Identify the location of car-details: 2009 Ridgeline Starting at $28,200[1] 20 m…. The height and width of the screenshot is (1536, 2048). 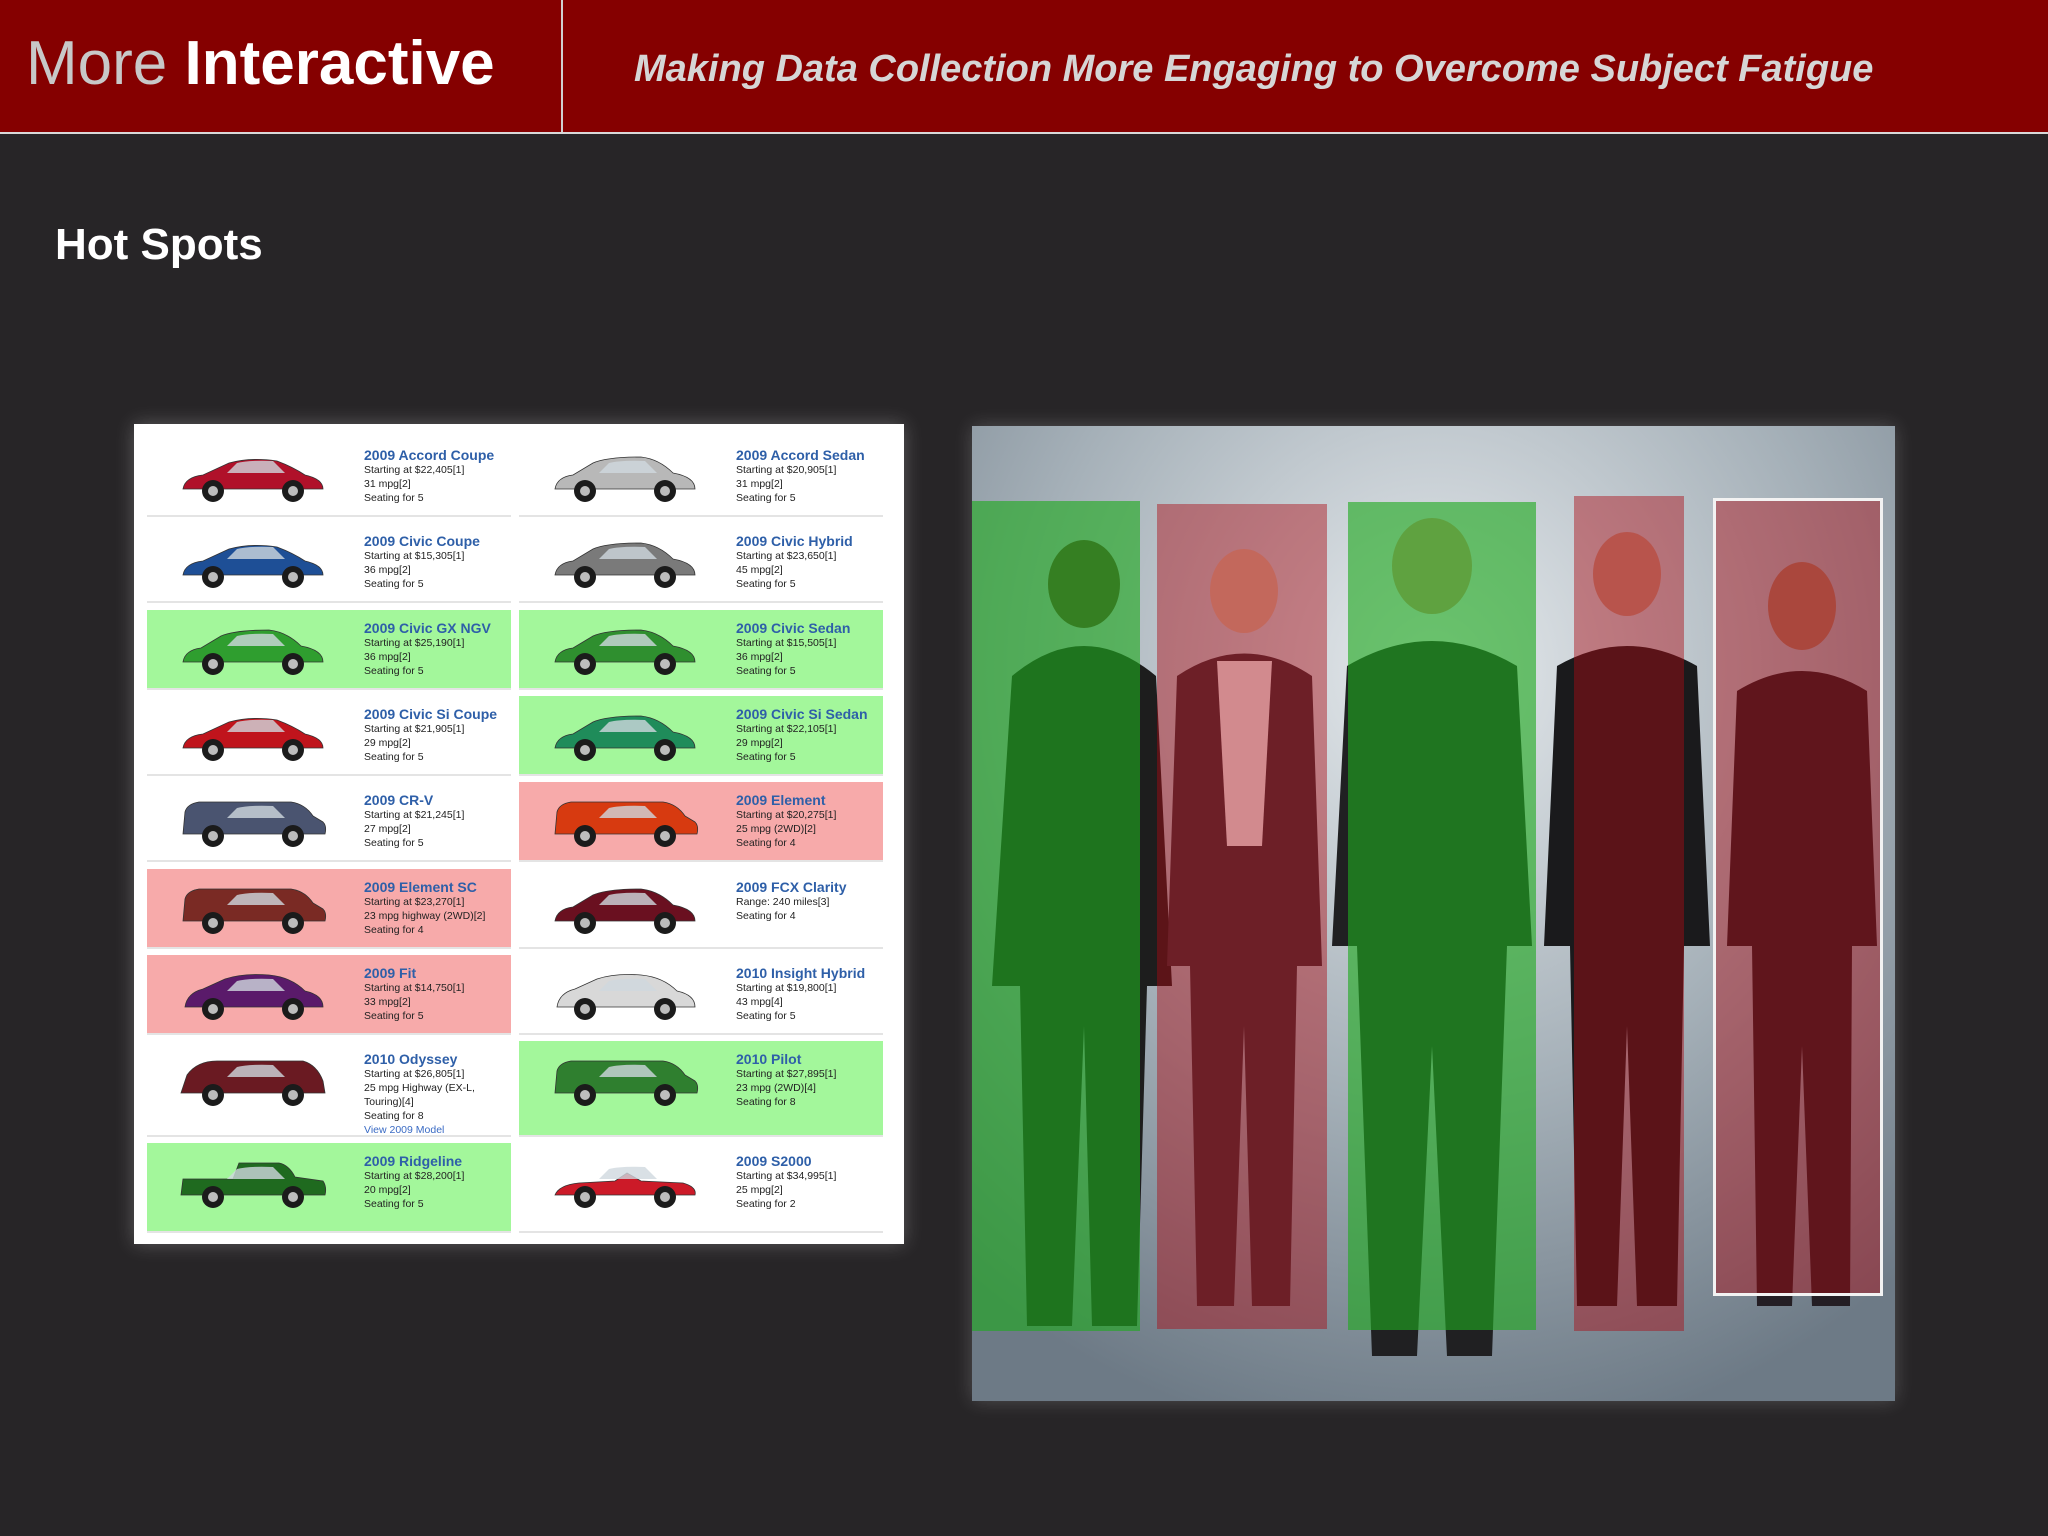
(414, 1182).